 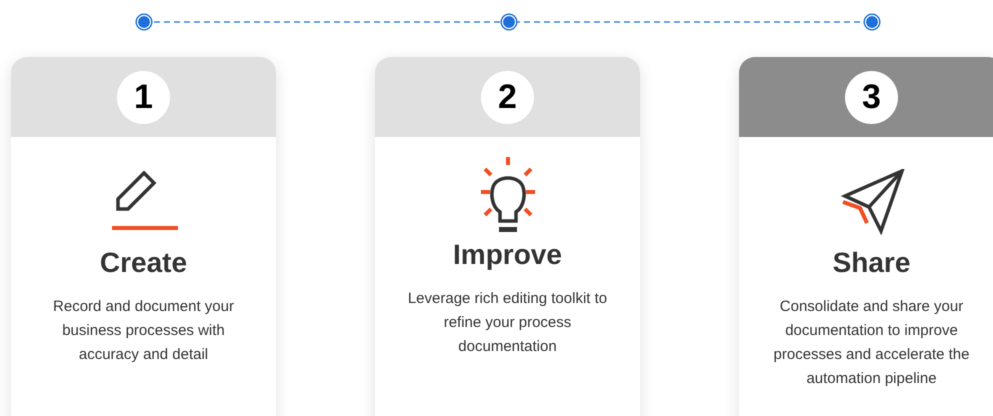 I want to click on step-description: Record and document your business processes with accuracy and detail, so click(x=143, y=331).